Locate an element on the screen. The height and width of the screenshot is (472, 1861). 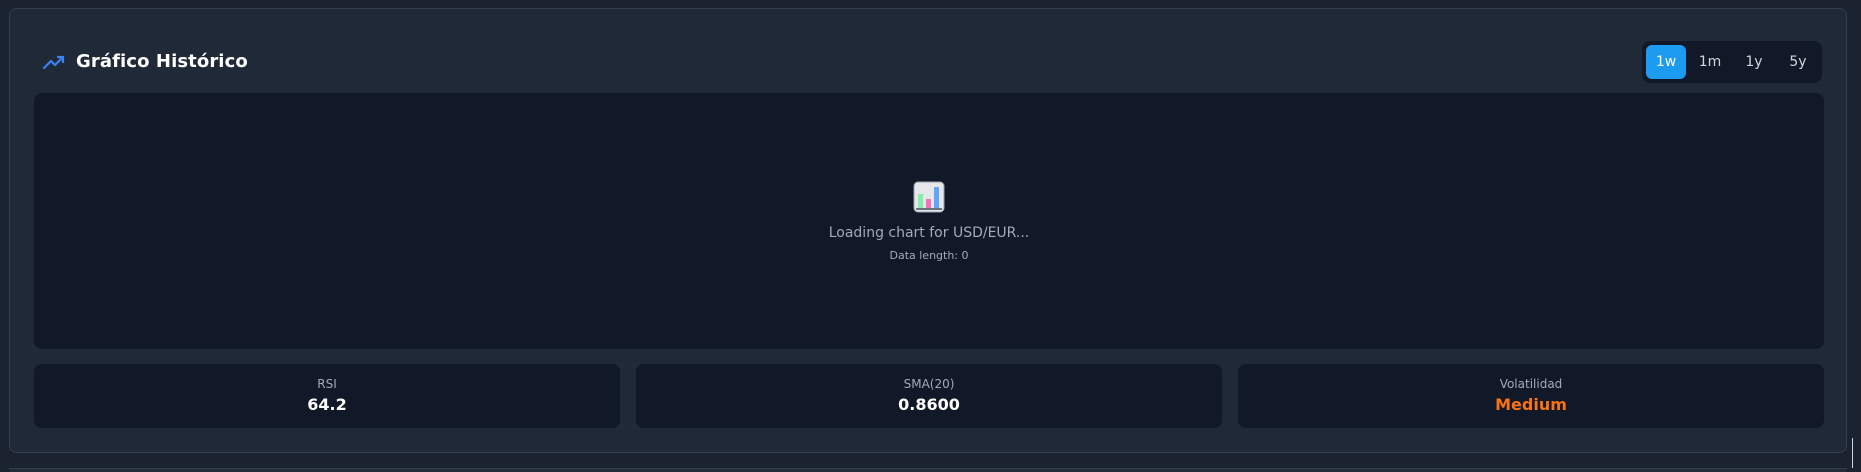
tab-1y: 1y is located at coordinates (1754, 62).